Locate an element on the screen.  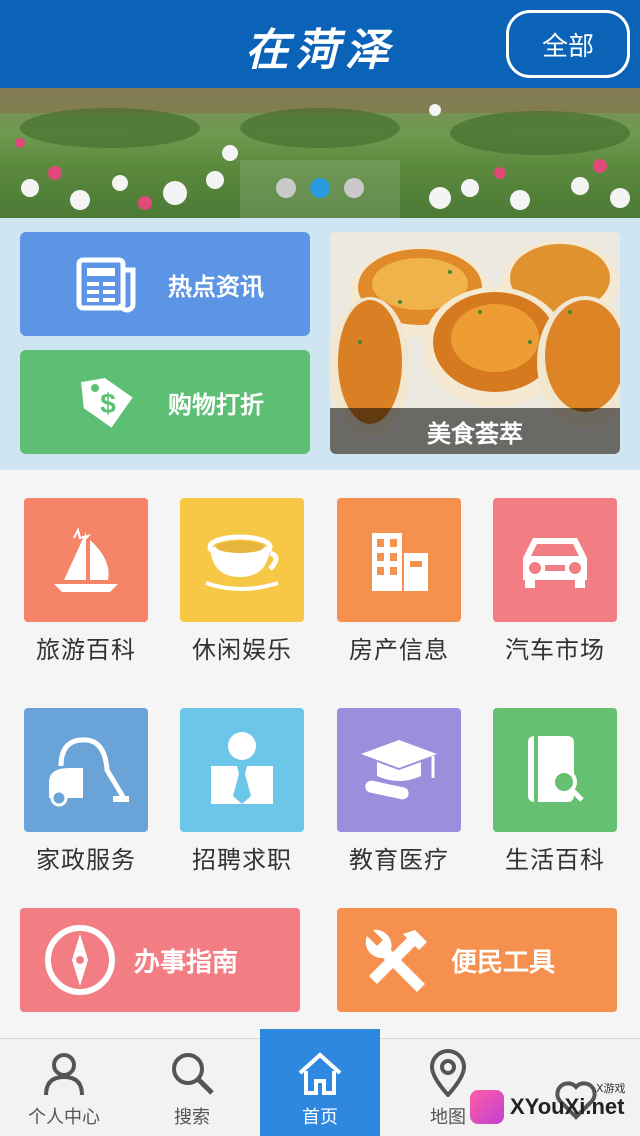
watermark-logo-icon is located at coordinates (487, 1107).